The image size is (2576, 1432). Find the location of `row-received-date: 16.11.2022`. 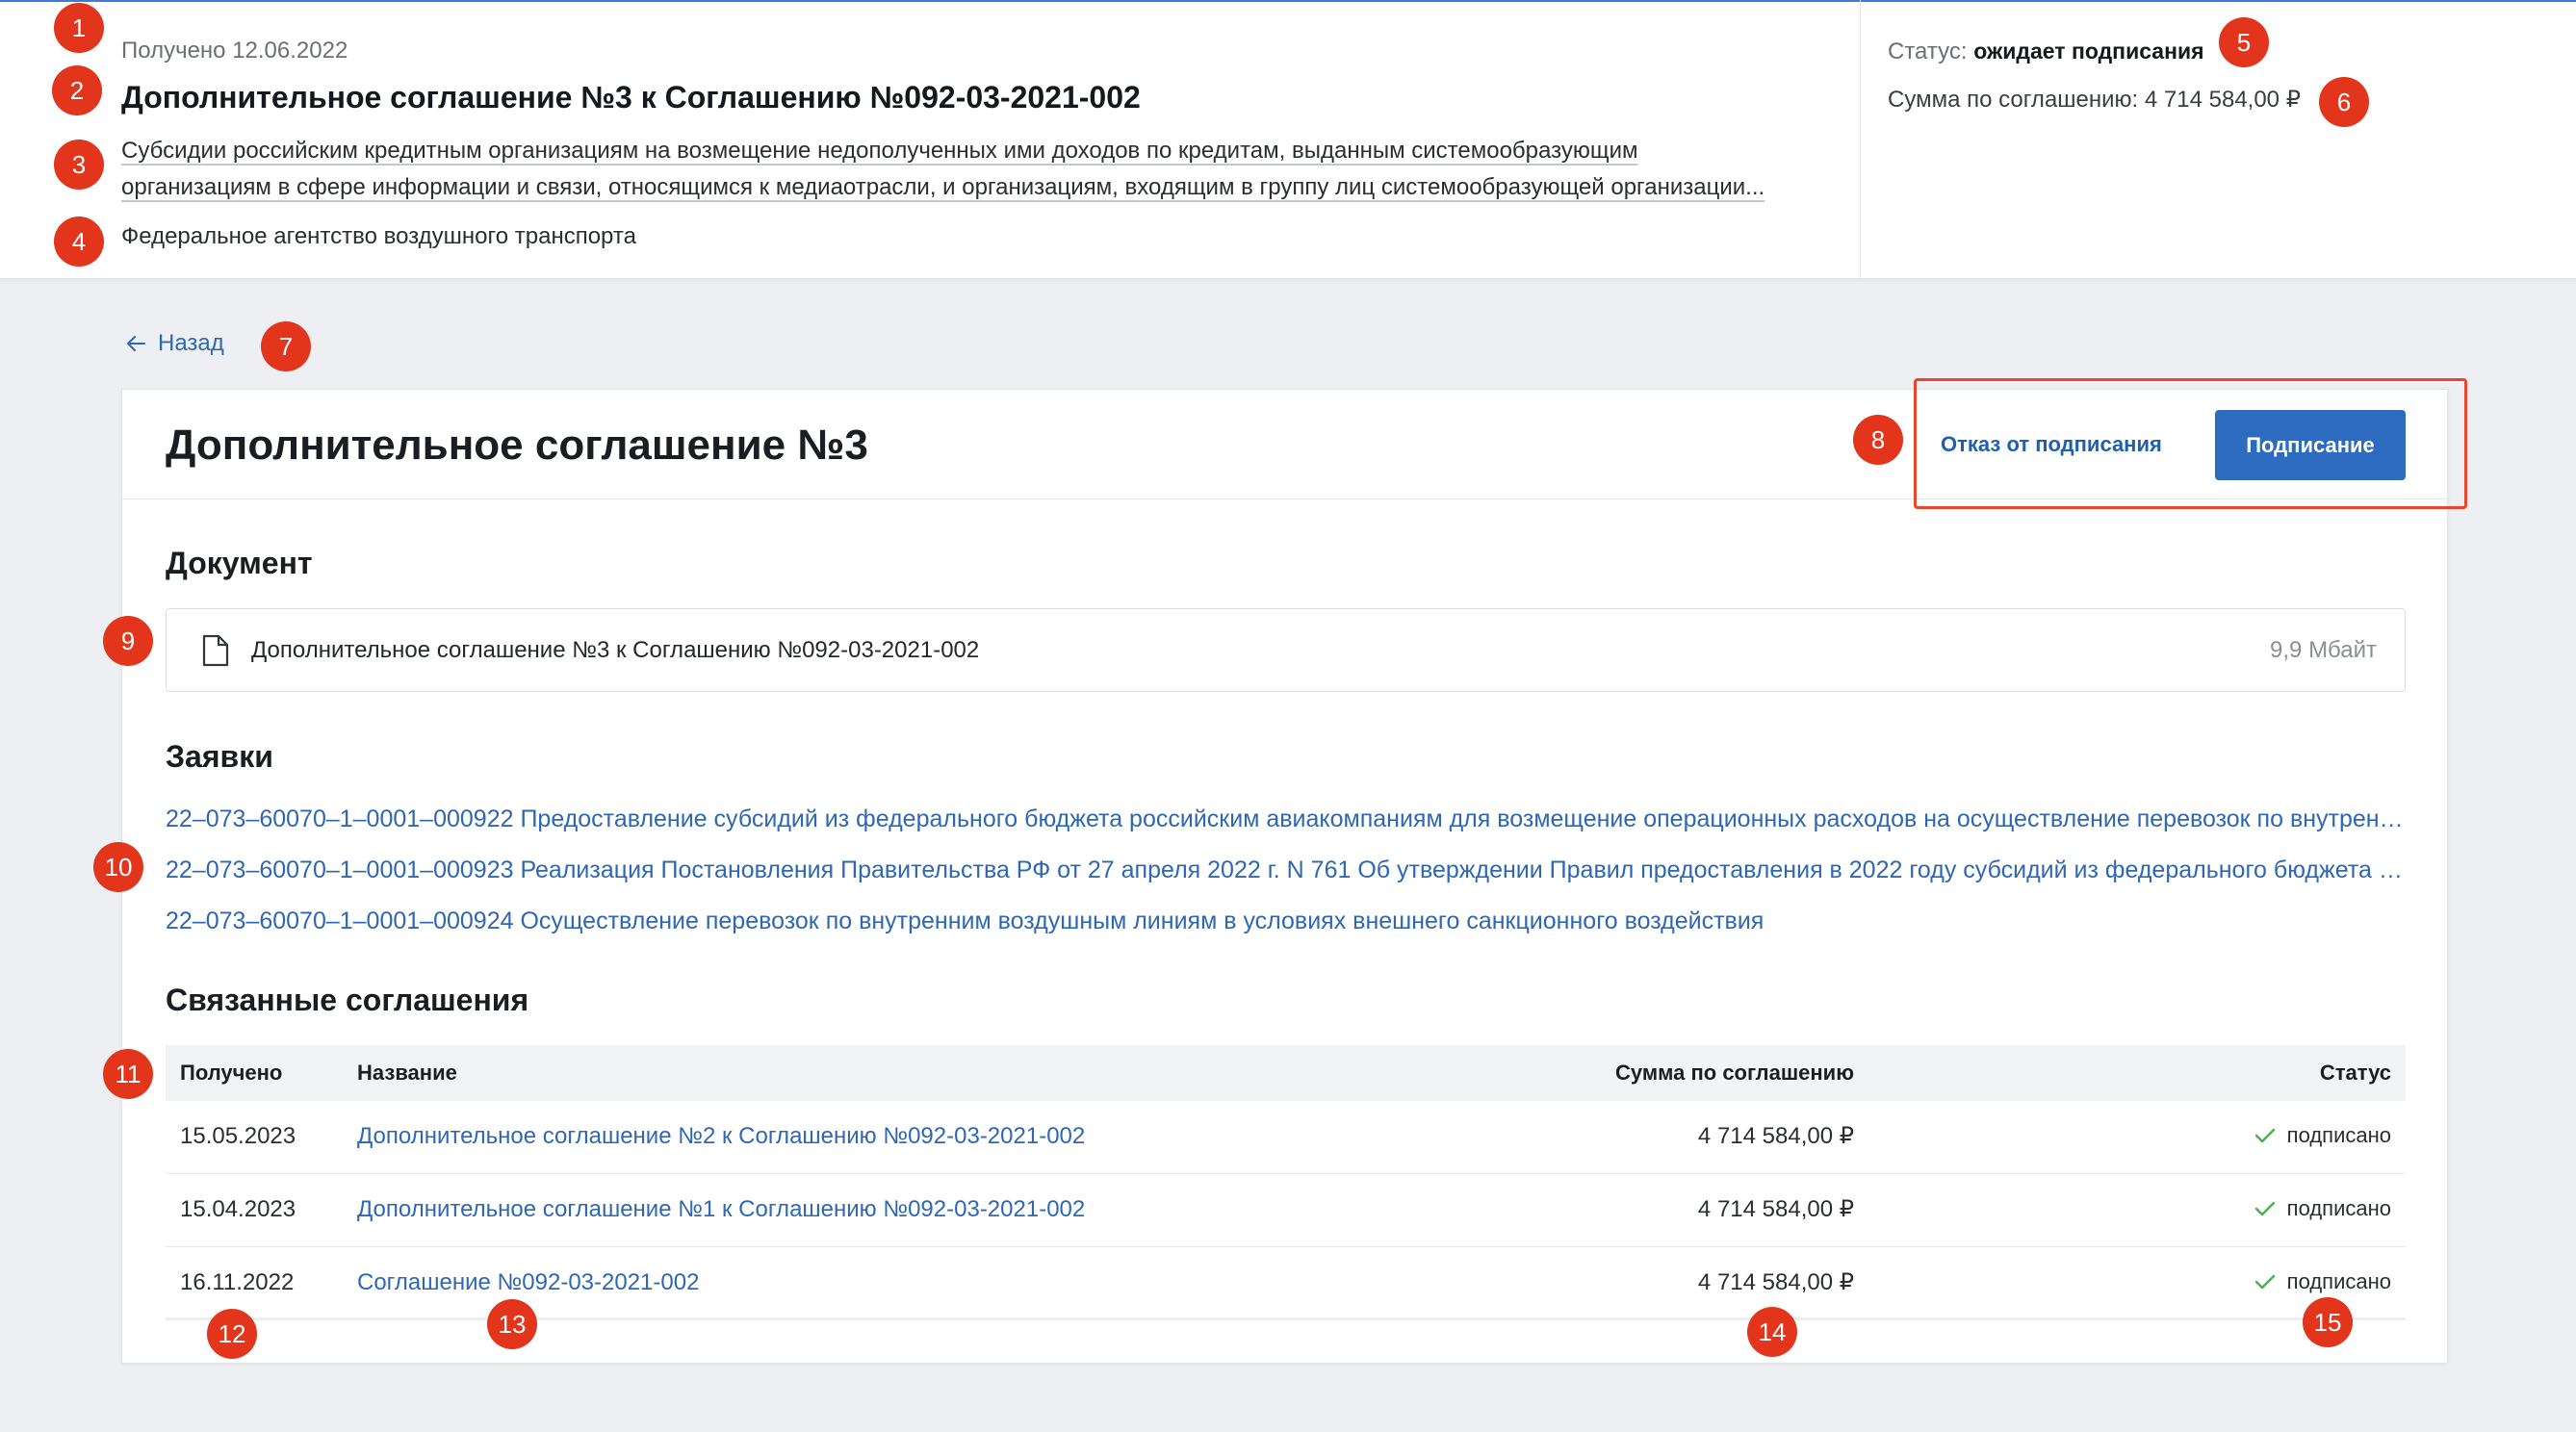

row-received-date: 16.11.2022 is located at coordinates (237, 1282).